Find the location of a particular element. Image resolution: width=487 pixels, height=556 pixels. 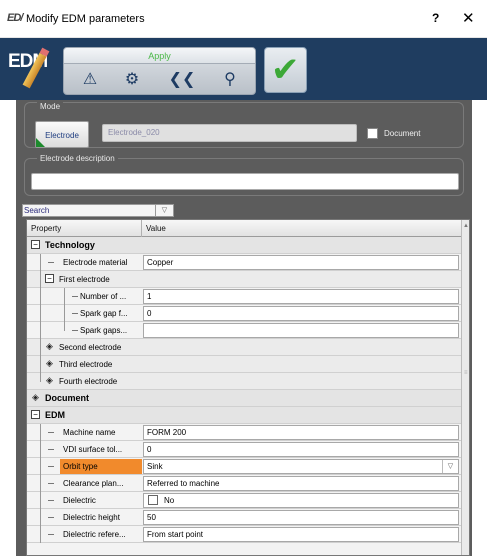

group-first-electrode: − First electrode is located at coordinates (244, 279).